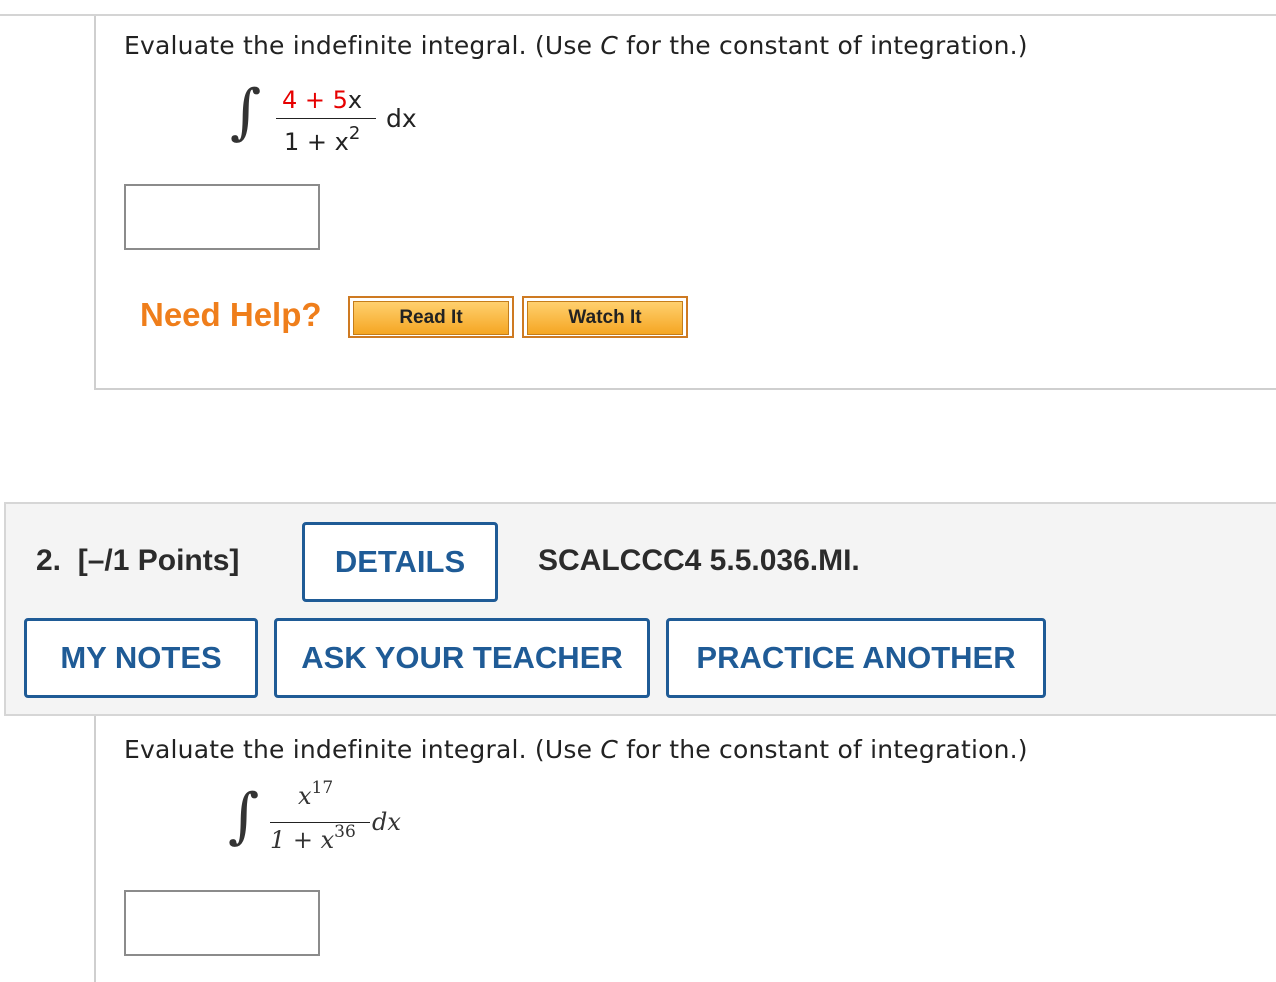 The height and width of the screenshot is (982, 1276). Describe the element at coordinates (158, 560) in the screenshot. I see `question-points: [–/1 Points]` at that location.